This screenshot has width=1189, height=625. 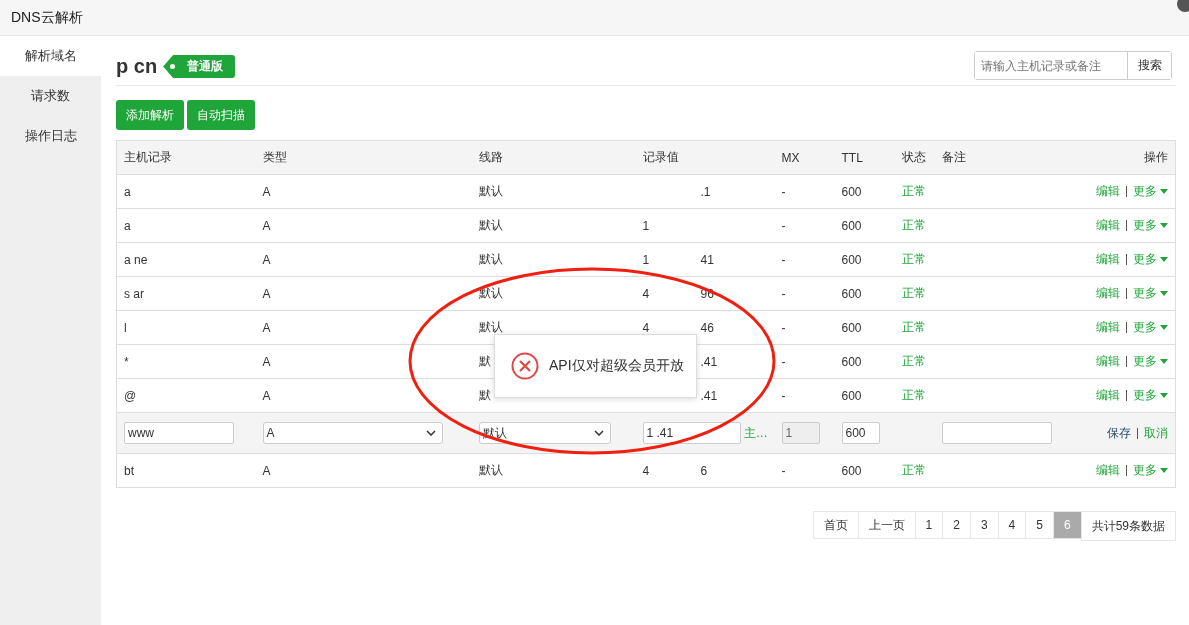 What do you see at coordinates (913, 157) in the screenshot?
I see `column-header: 状态` at bounding box center [913, 157].